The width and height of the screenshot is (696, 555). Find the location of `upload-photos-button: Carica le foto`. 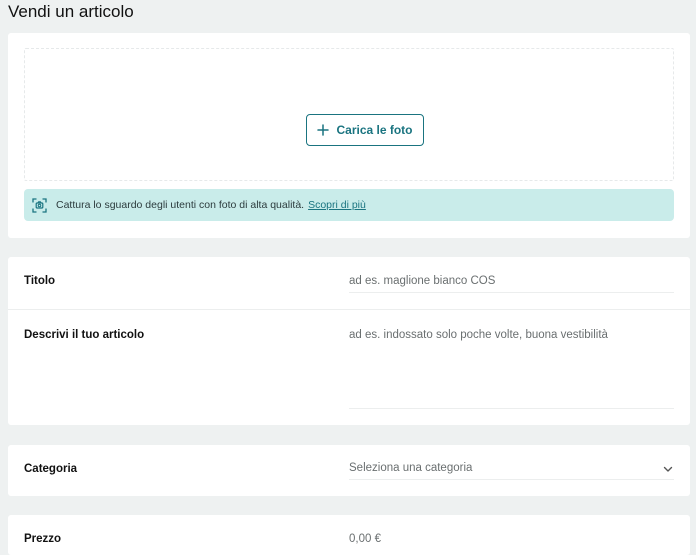

upload-photos-button: Carica le foto is located at coordinates (365, 130).